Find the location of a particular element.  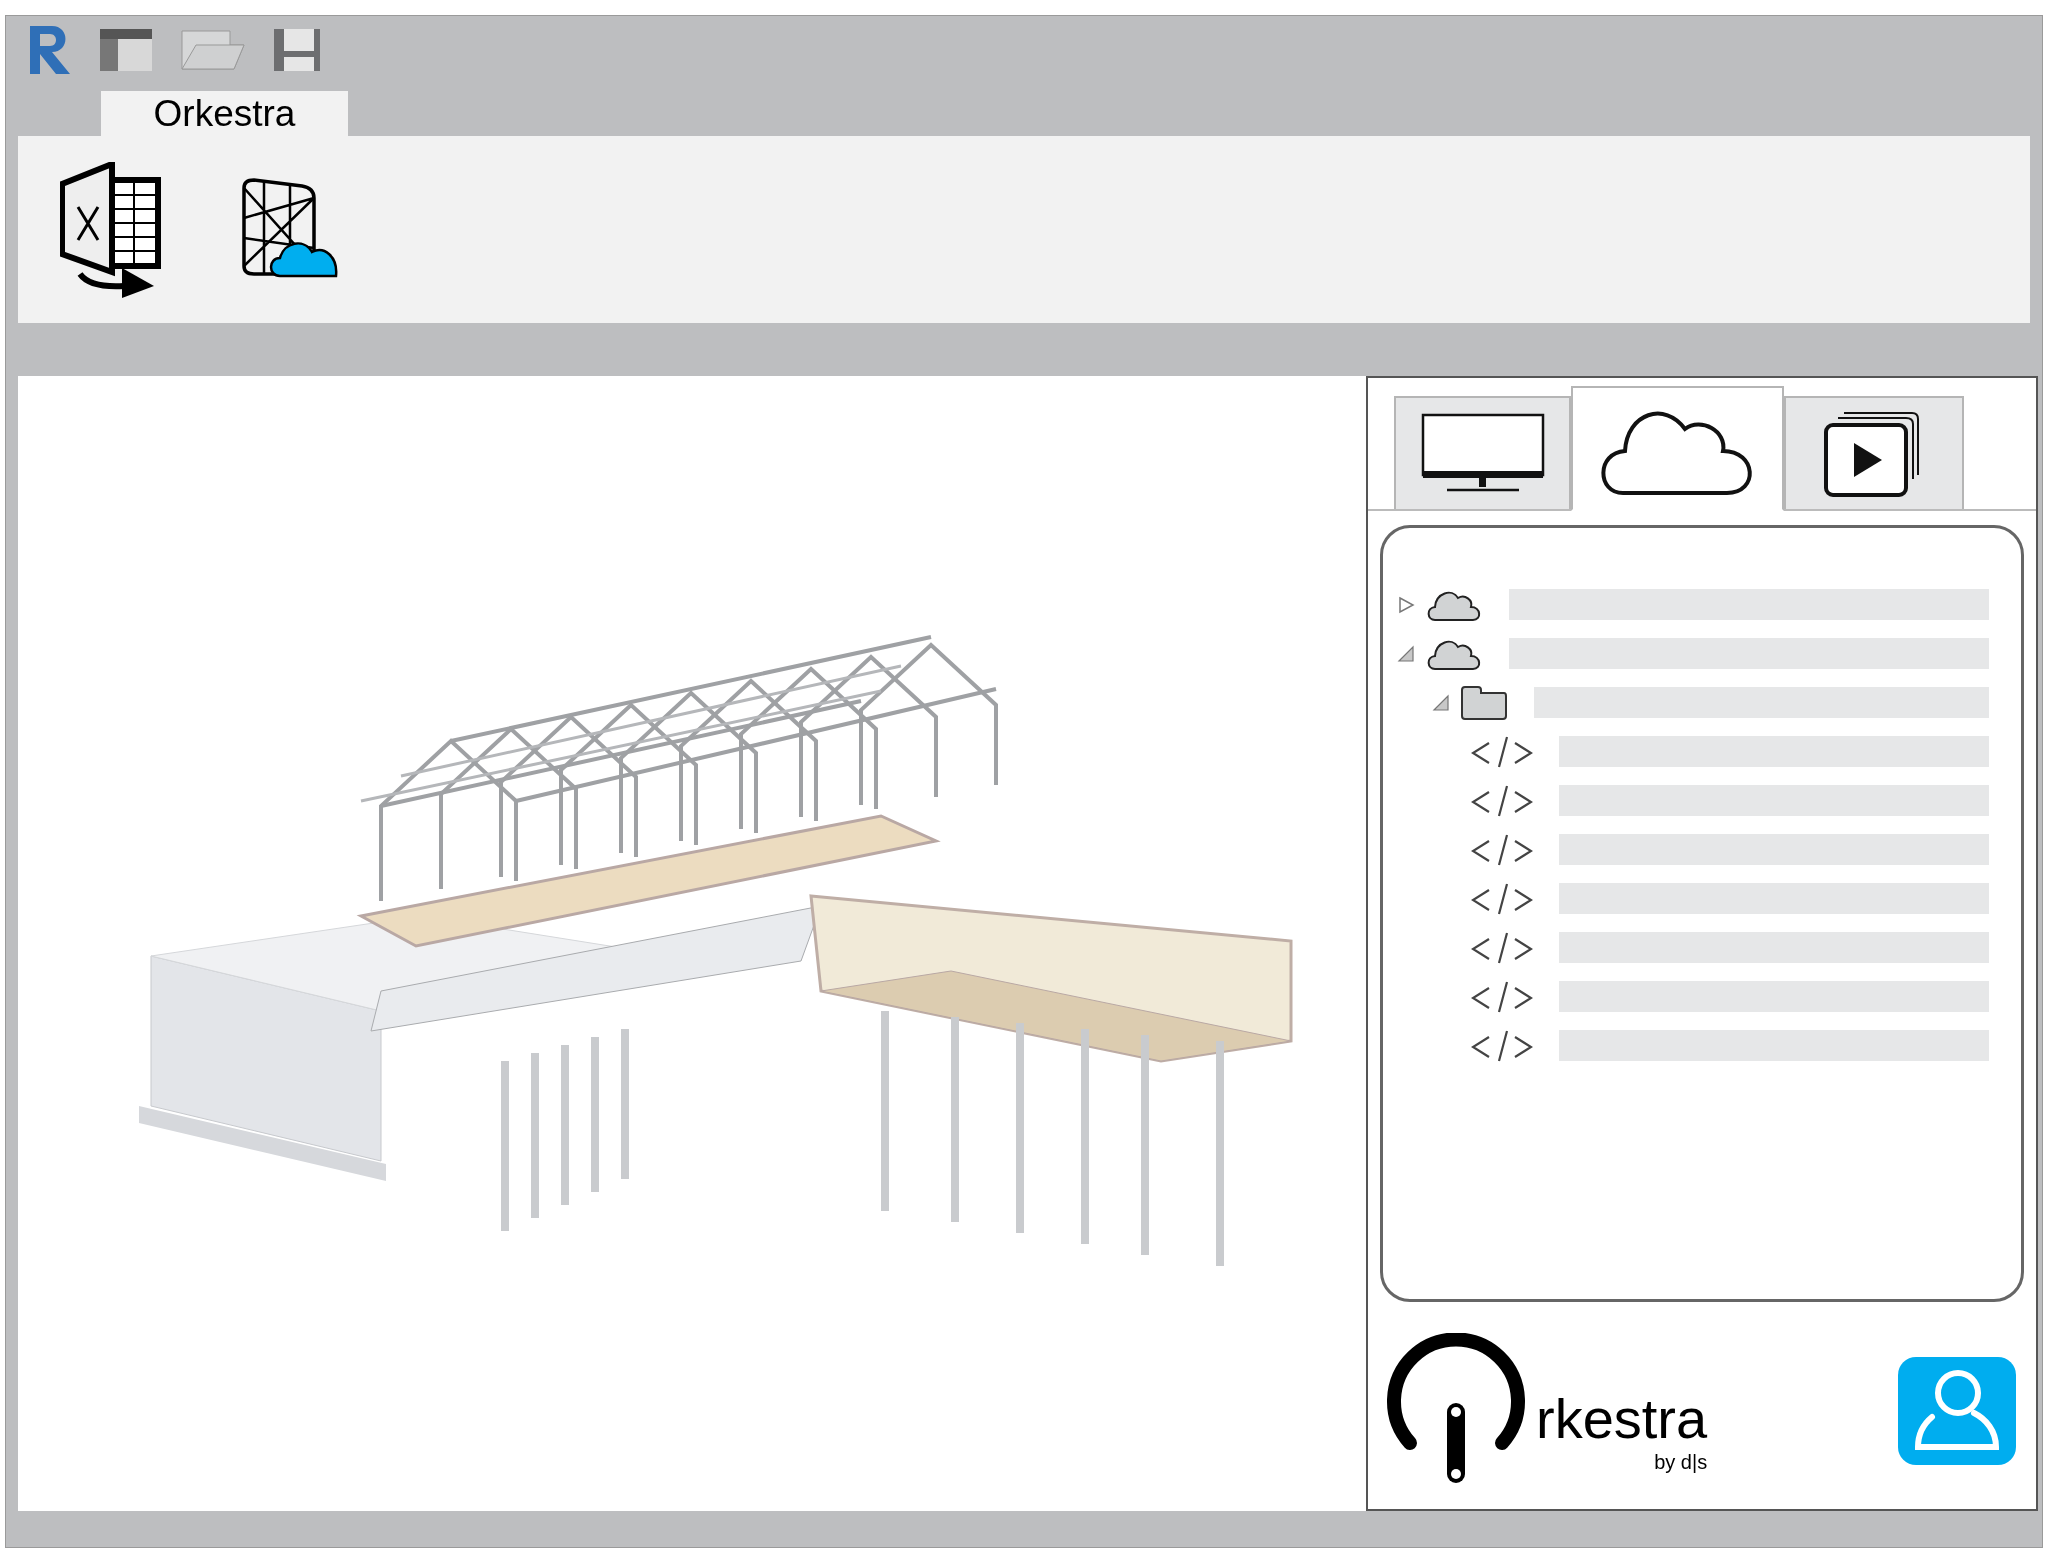

r-logo-icon is located at coordinates (50, 50).